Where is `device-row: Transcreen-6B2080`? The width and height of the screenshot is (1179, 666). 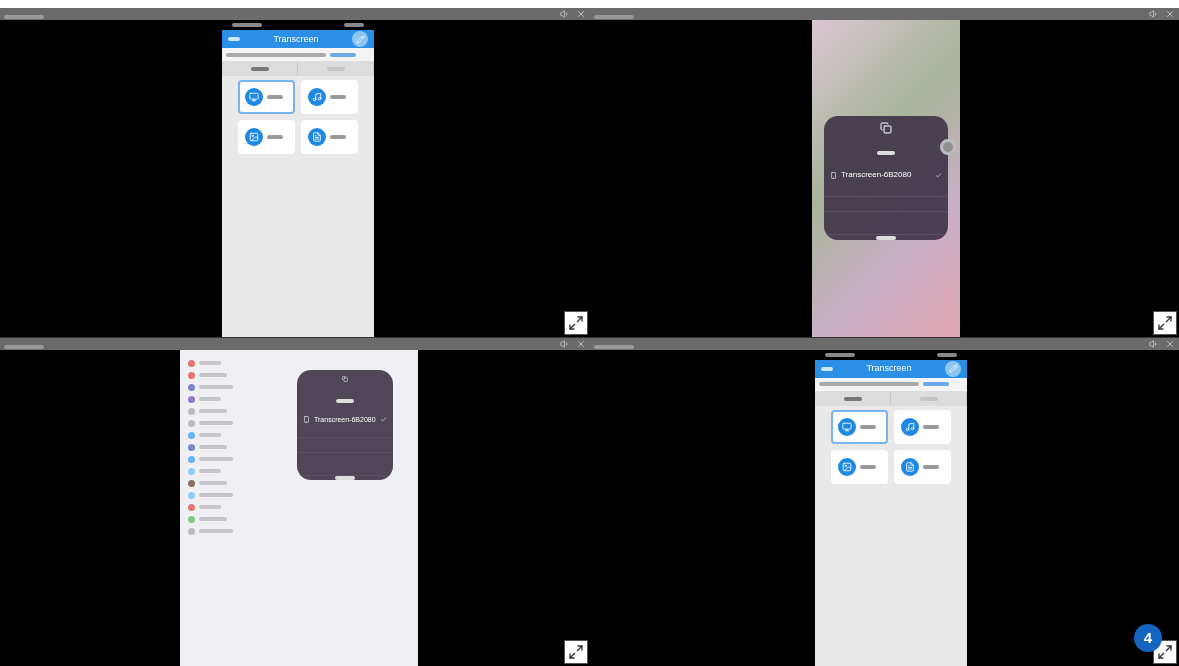
device-row: Transcreen-6B2080 is located at coordinates (886, 175).